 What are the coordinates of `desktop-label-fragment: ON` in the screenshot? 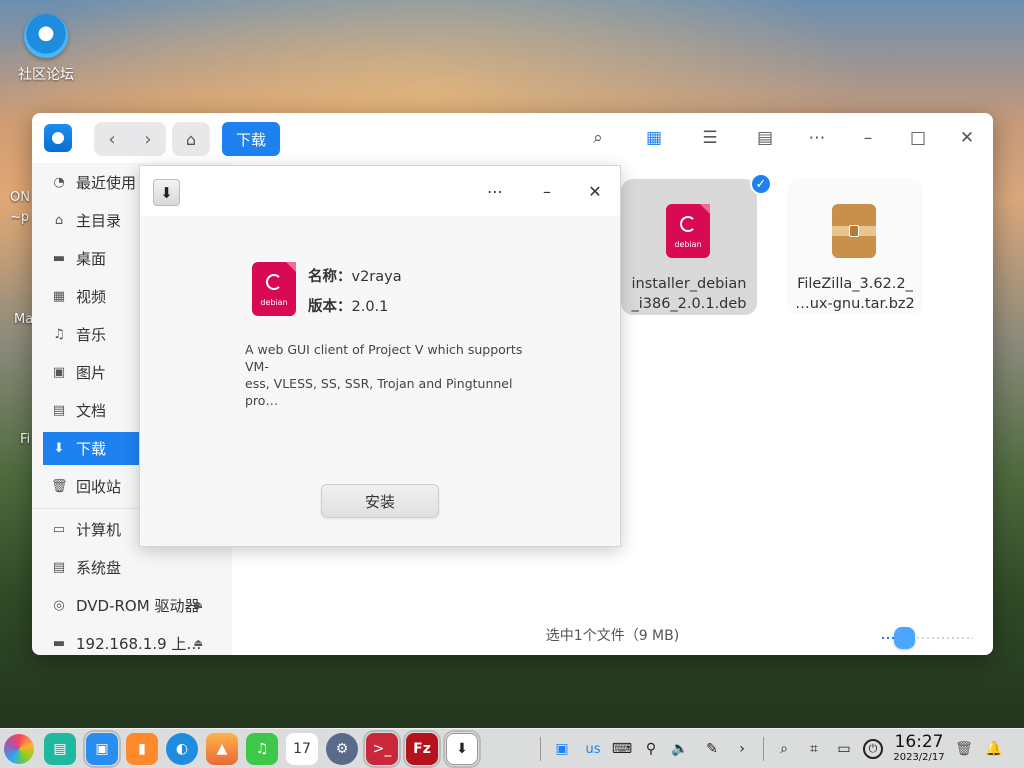 It's located at (20, 197).